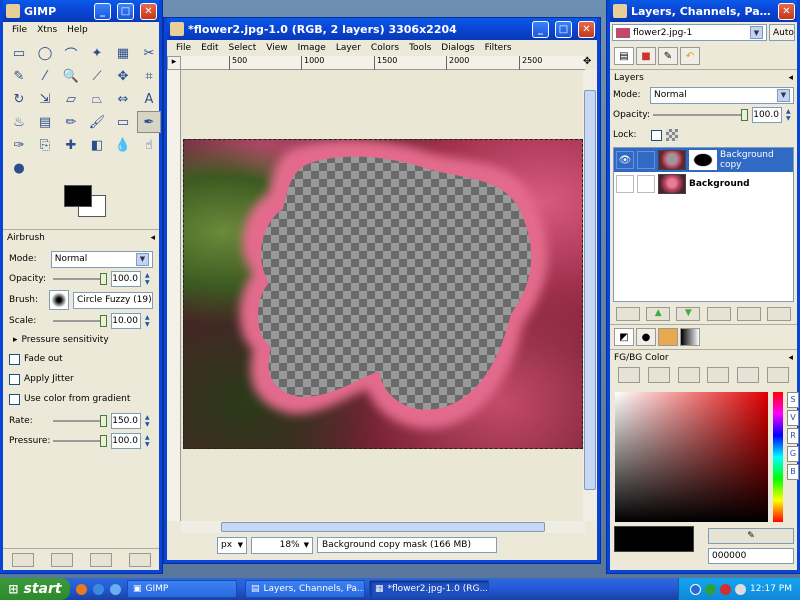 The height and width of the screenshot is (600, 800). I want to click on fade-out-row: Fade out, so click(81, 359).